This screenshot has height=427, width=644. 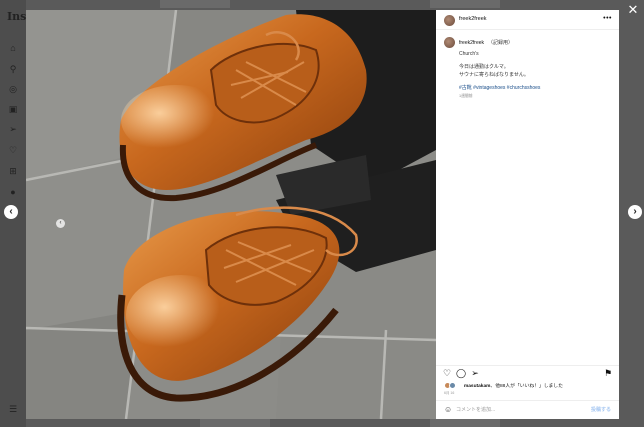 What do you see at coordinates (13, 109) in the screenshot?
I see `reels-icon: ▣` at bounding box center [13, 109].